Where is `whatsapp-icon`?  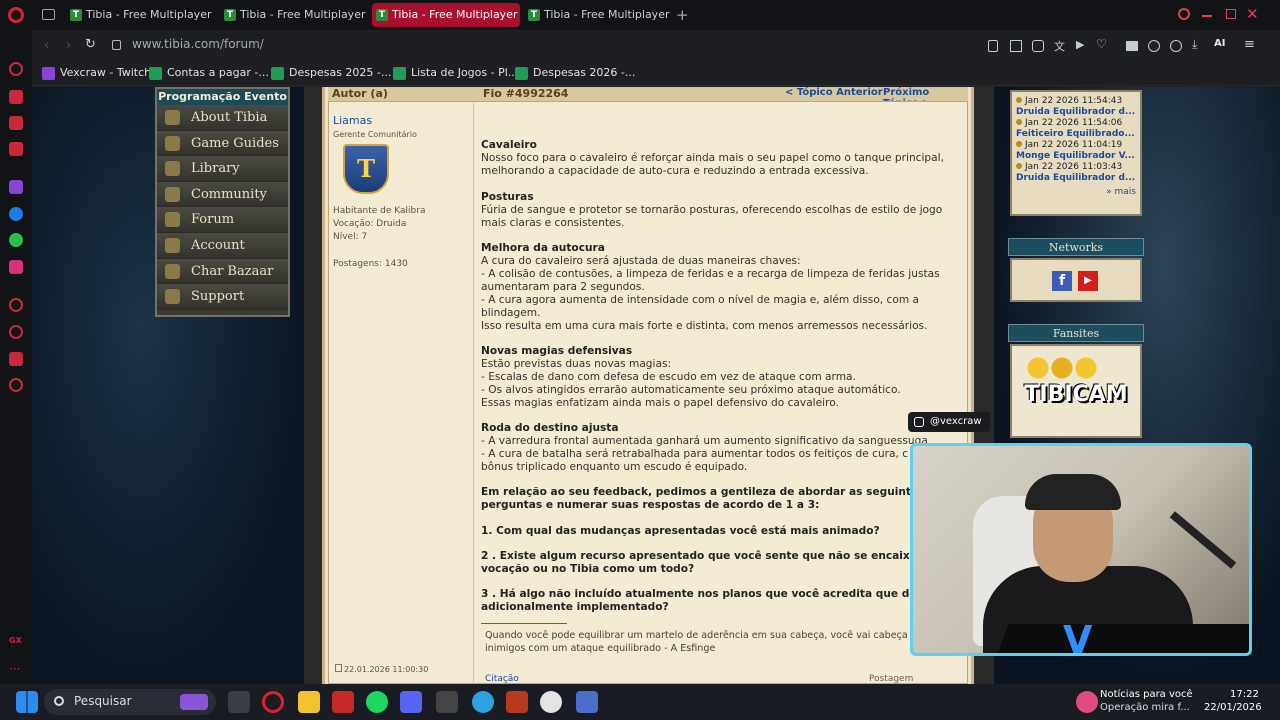 whatsapp-icon is located at coordinates (16, 240).